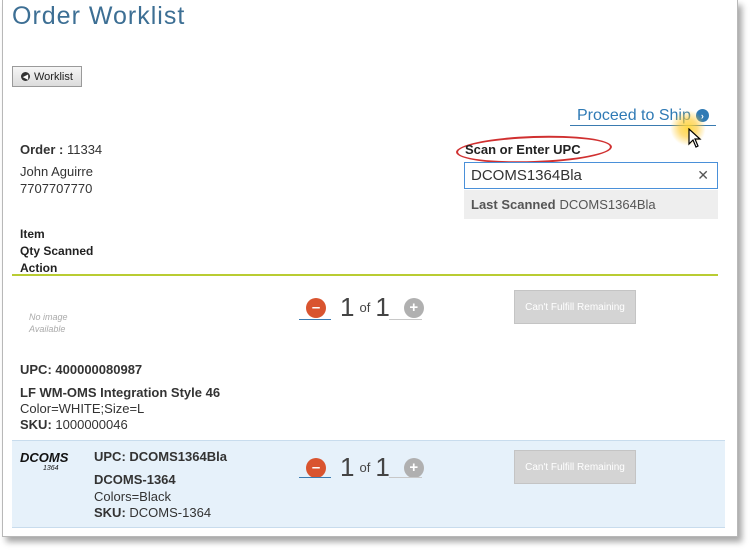 This screenshot has height=551, width=752. What do you see at coordinates (513, 204) in the screenshot?
I see `last-scanned-label: Last Scanned` at bounding box center [513, 204].